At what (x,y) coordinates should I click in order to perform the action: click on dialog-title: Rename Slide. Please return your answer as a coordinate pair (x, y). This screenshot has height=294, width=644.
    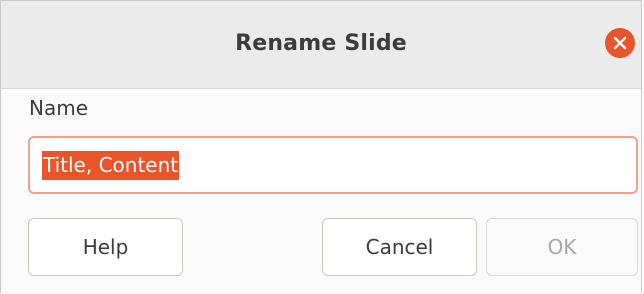
    Looking at the image, I should click on (321, 43).